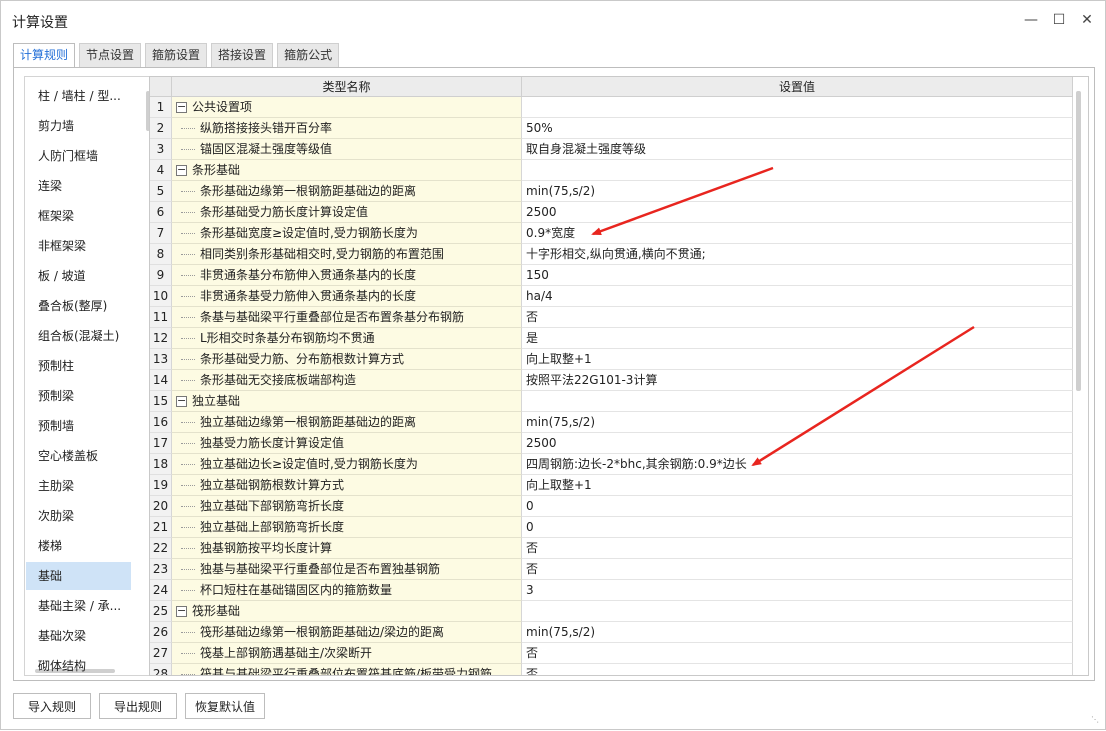 The image size is (1106, 731). What do you see at coordinates (78, 276) in the screenshot?
I see `sidebar-item-slab-ramp: 板 / 坡道` at bounding box center [78, 276].